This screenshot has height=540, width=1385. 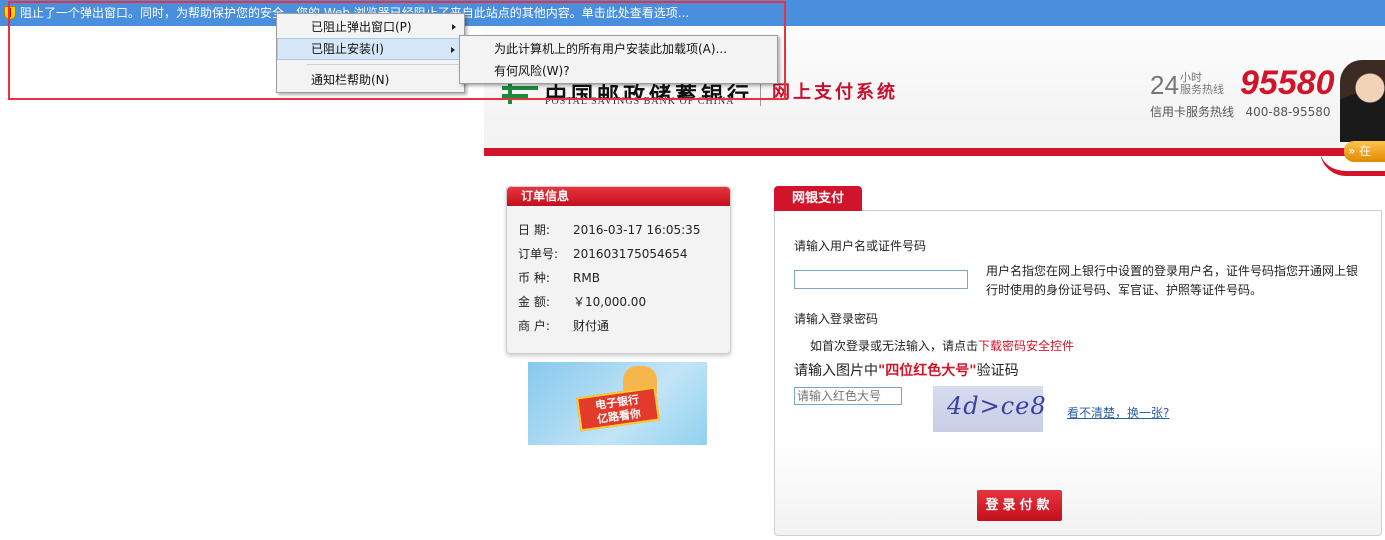 I want to click on service-agent-avatar, so click(x=1362, y=101).